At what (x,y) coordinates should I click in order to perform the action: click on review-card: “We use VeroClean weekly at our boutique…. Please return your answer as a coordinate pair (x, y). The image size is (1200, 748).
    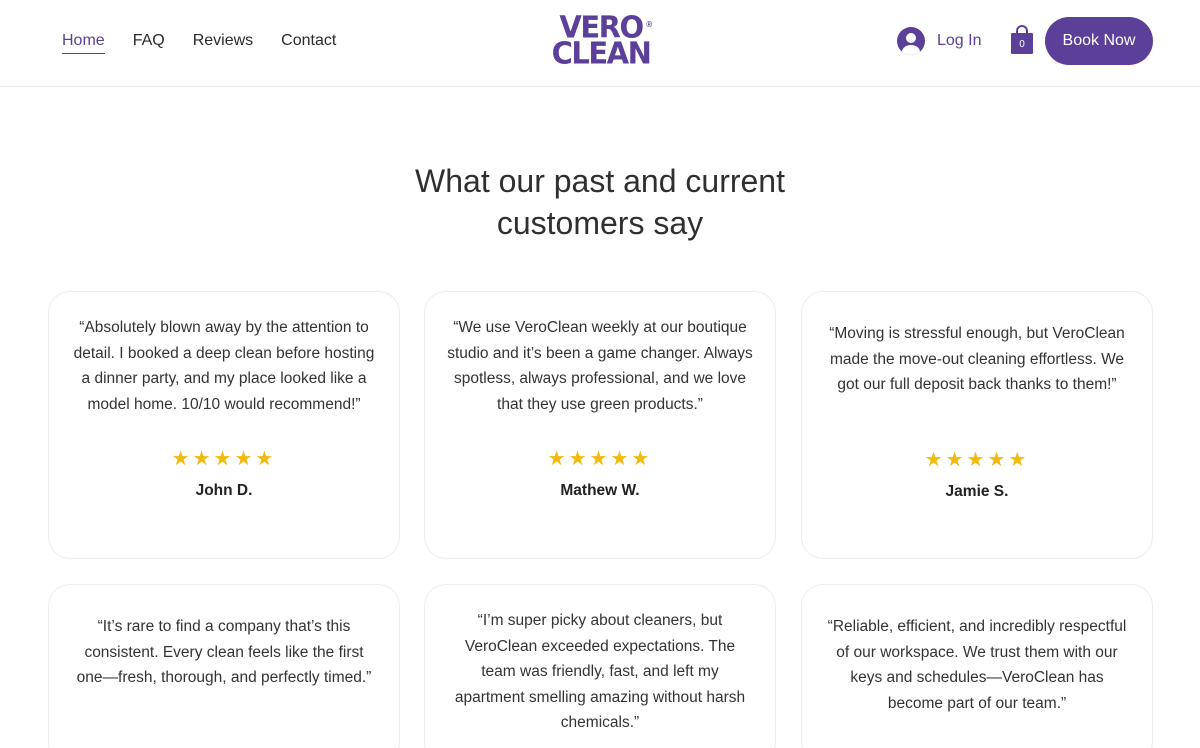
    Looking at the image, I should click on (600, 425).